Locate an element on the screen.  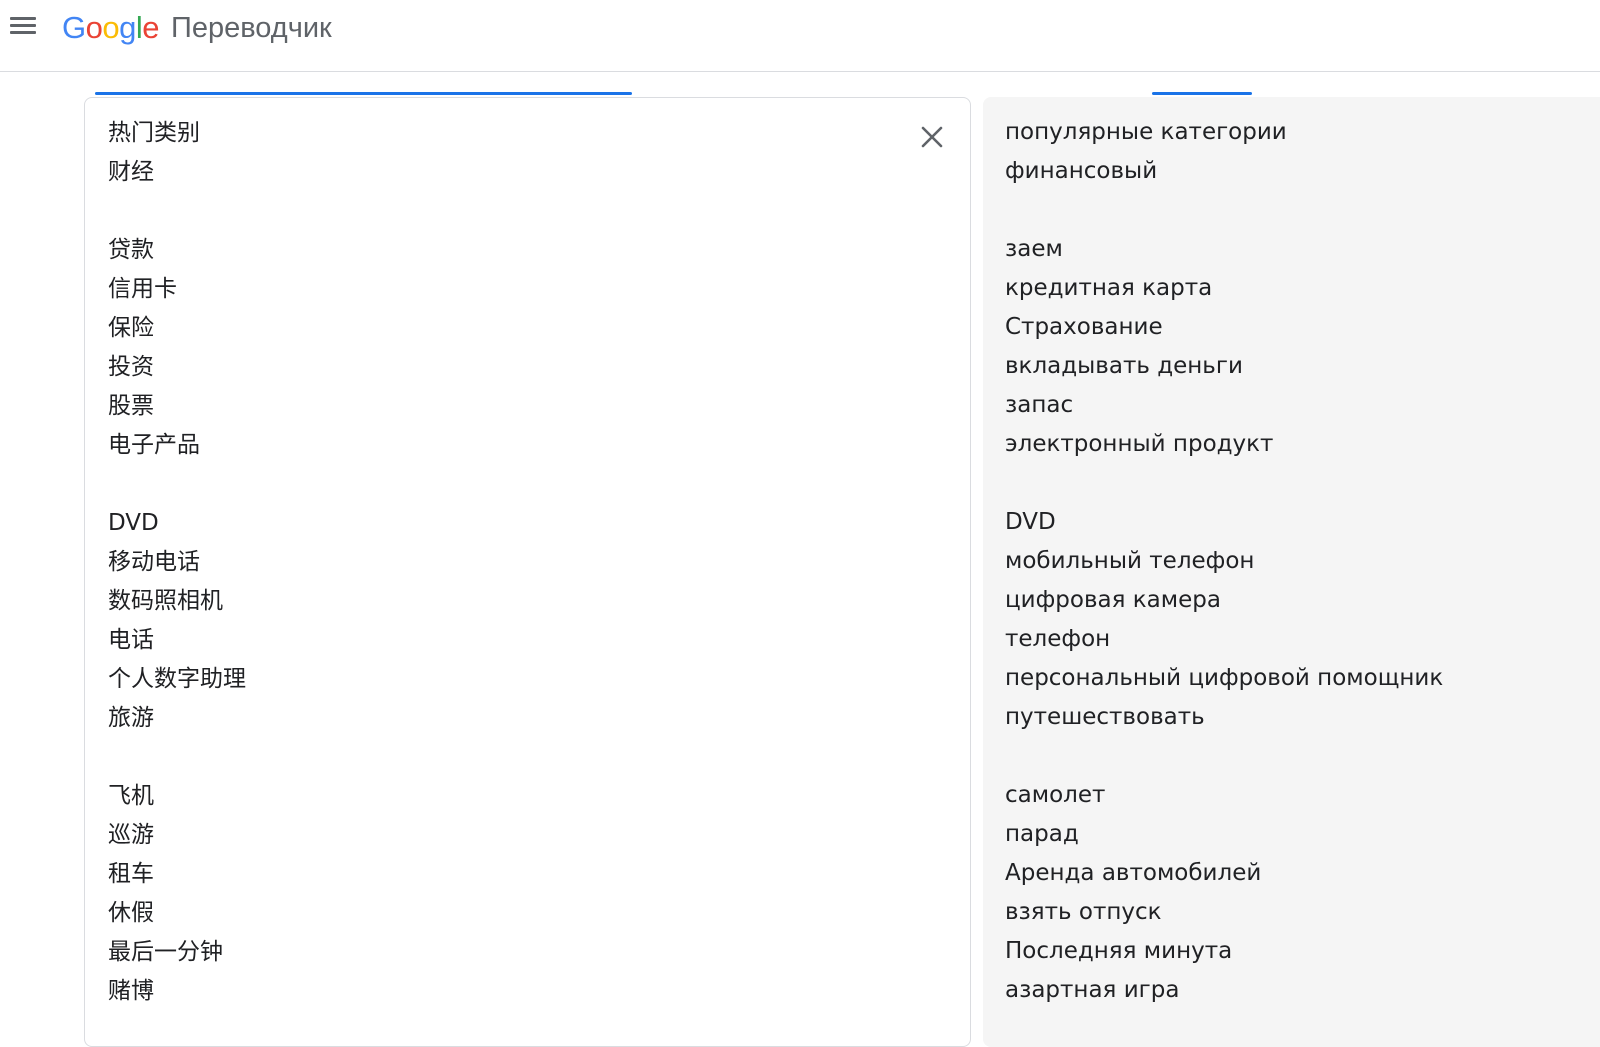
source-line: 巡游 is located at coordinates (131, 835).